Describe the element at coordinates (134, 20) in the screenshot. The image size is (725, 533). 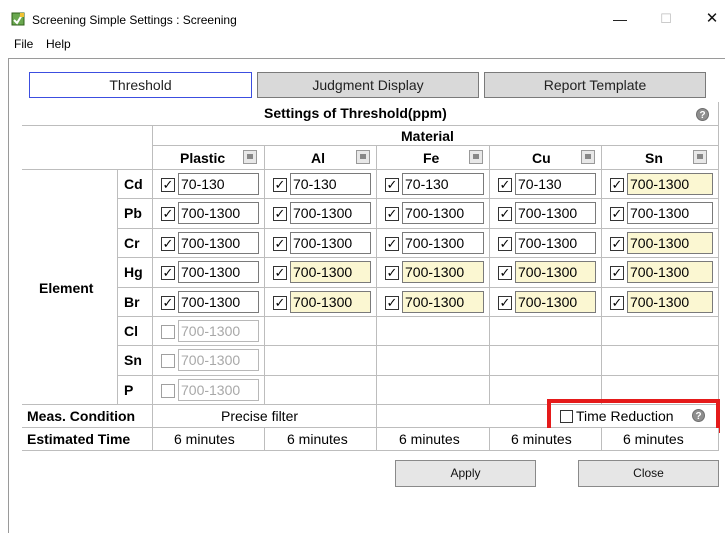
I see `window-title: Screening Simple Settings : Screening` at that location.